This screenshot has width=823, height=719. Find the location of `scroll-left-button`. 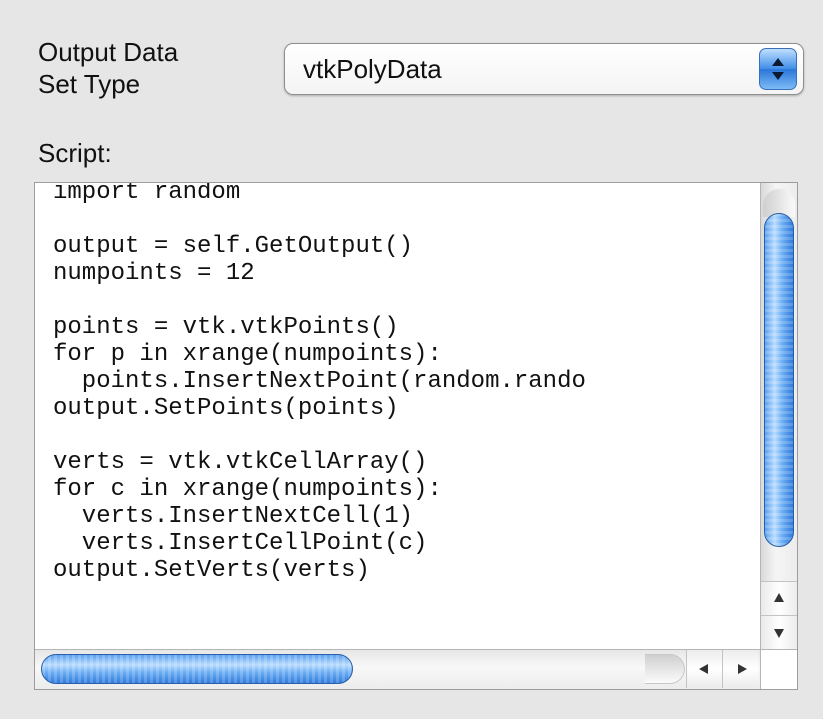

scroll-left-button is located at coordinates (704, 669).